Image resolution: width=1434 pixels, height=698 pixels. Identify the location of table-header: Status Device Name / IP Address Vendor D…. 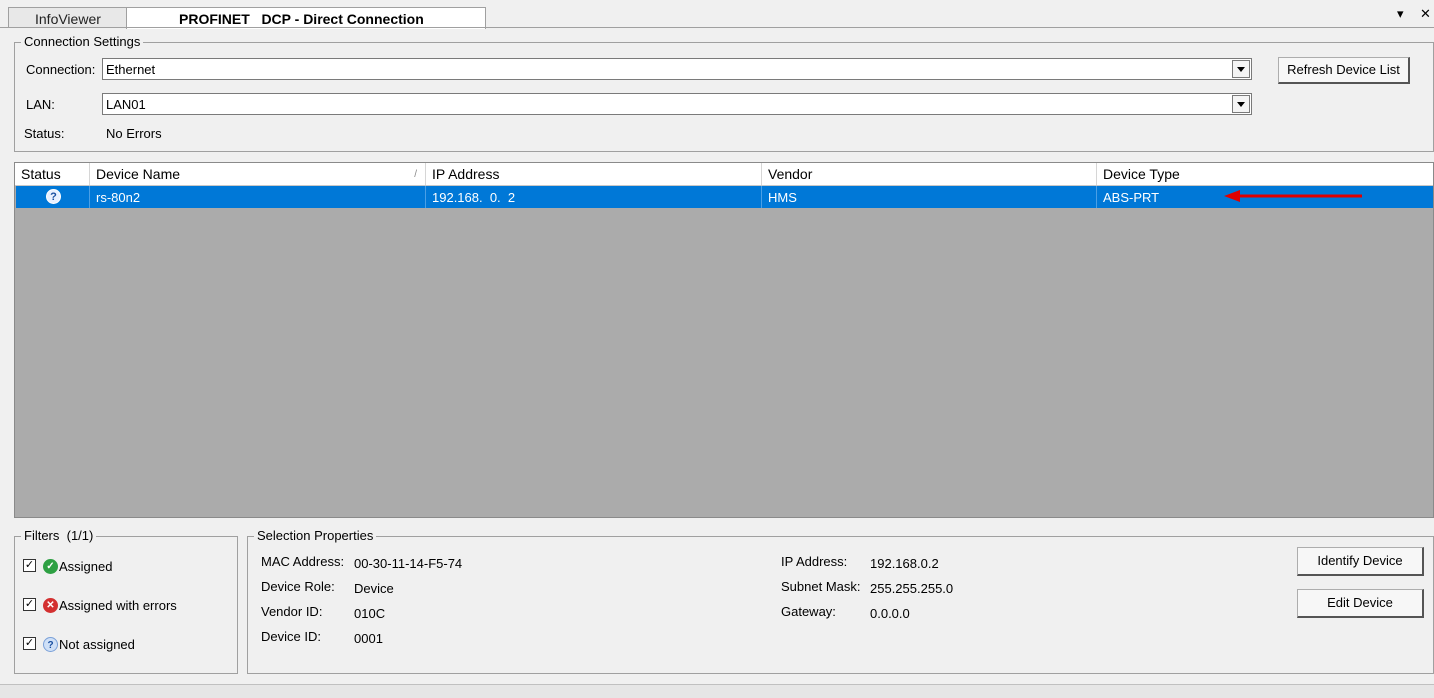
(724, 174).